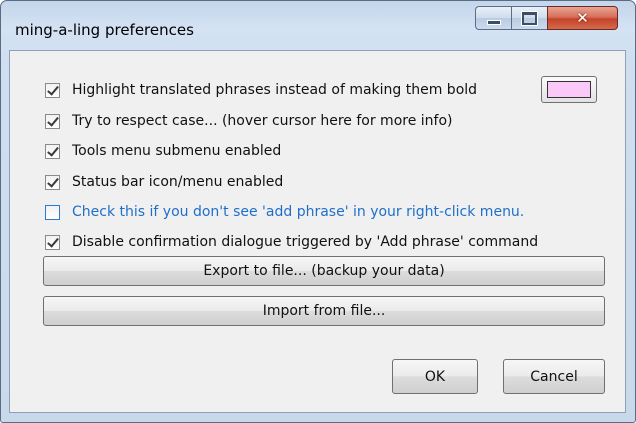 Image resolution: width=636 pixels, height=423 pixels. Describe the element at coordinates (318, 26) in the screenshot. I see `title-bar: ming-a-ling preferences ✕` at that location.